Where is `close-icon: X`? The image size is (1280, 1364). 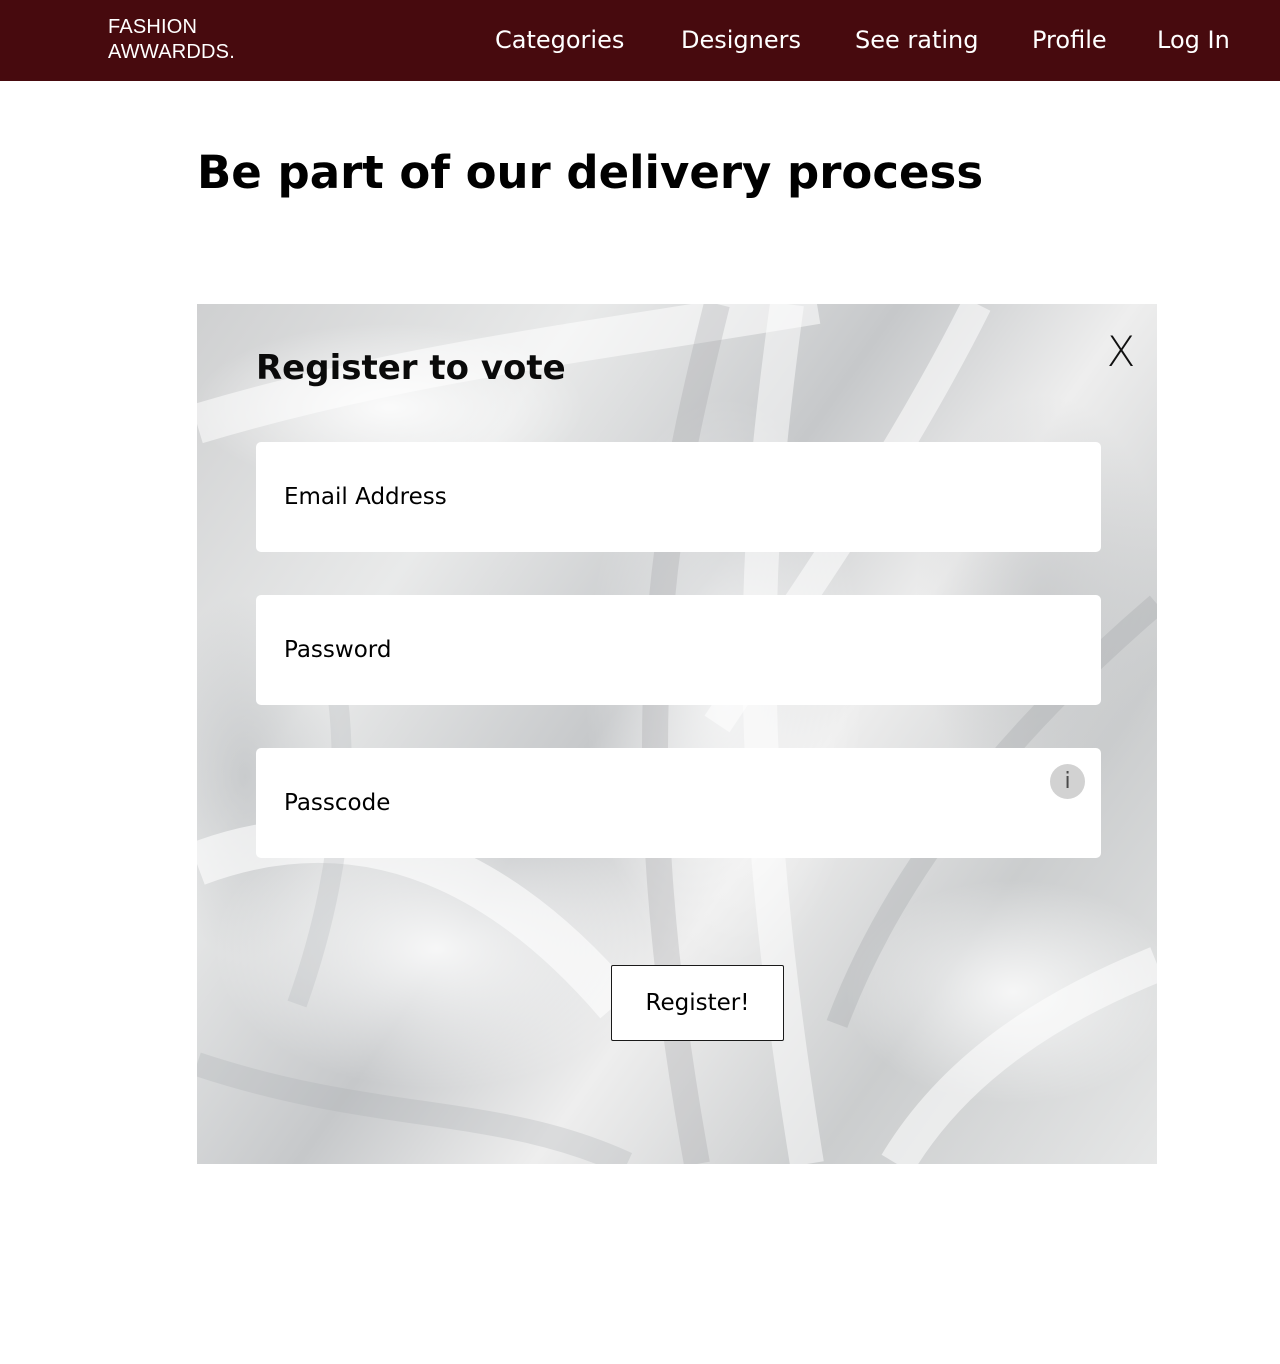 close-icon: X is located at coordinates (1121, 352).